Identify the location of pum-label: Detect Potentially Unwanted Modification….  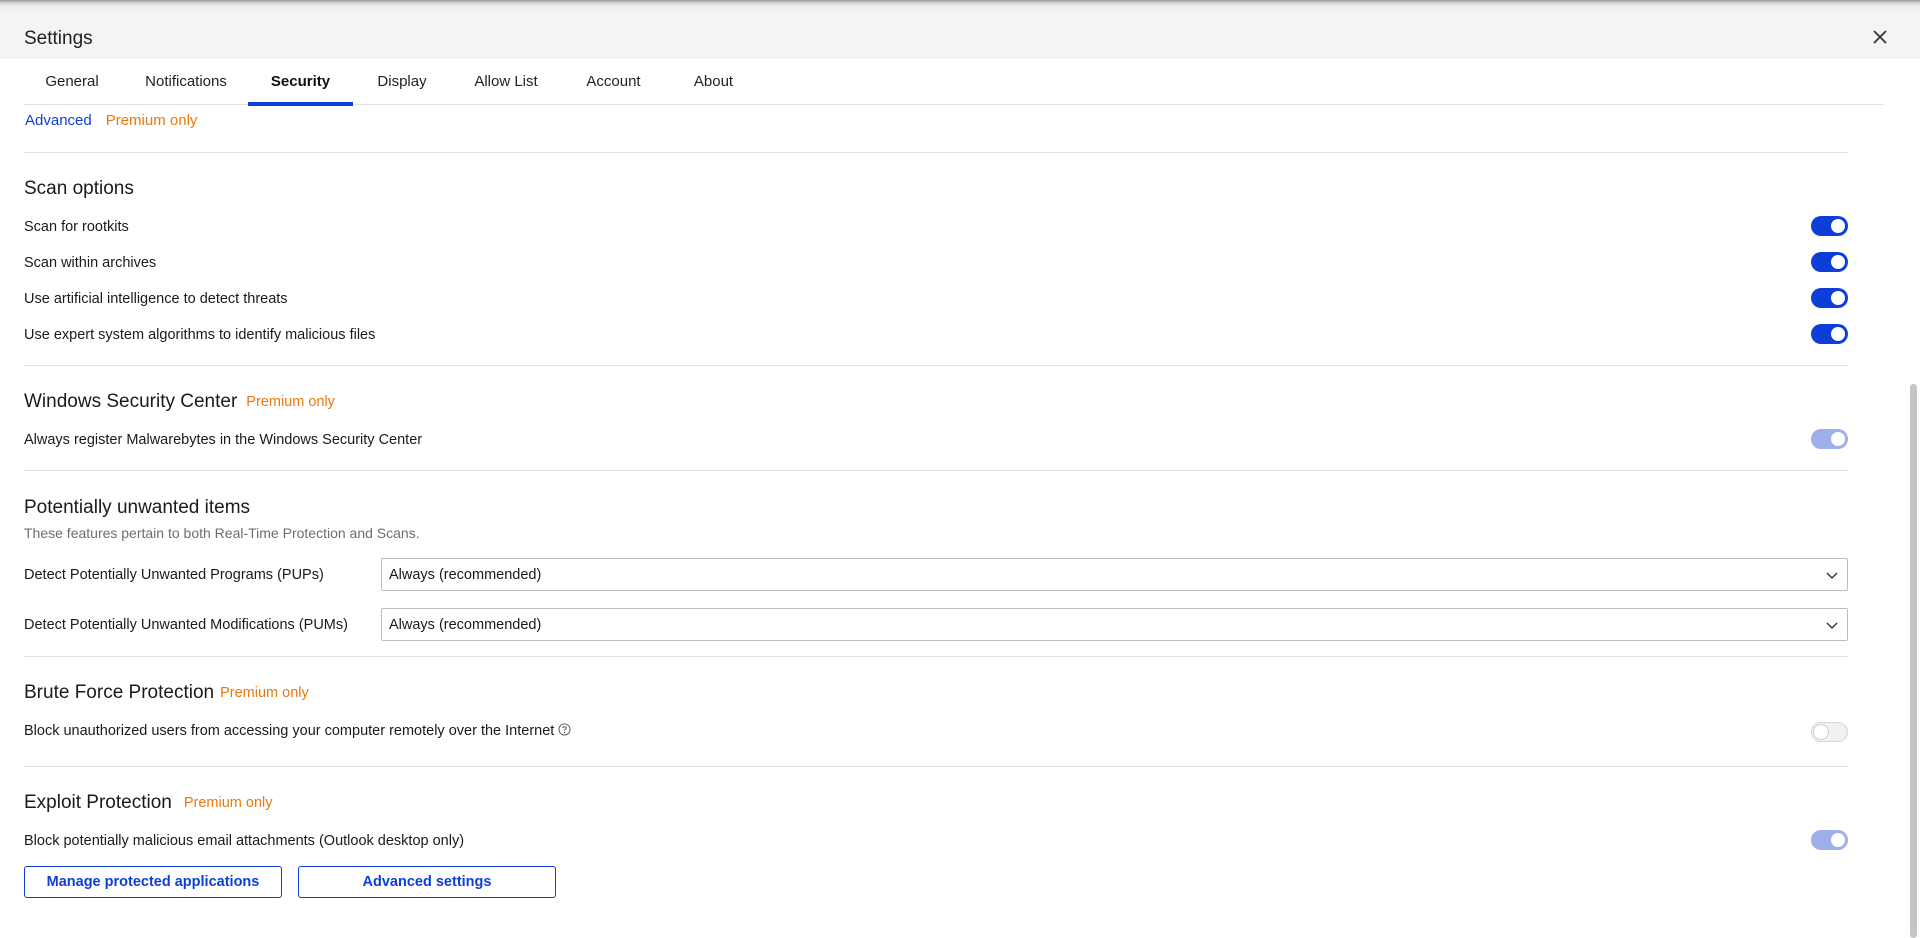
(186, 625).